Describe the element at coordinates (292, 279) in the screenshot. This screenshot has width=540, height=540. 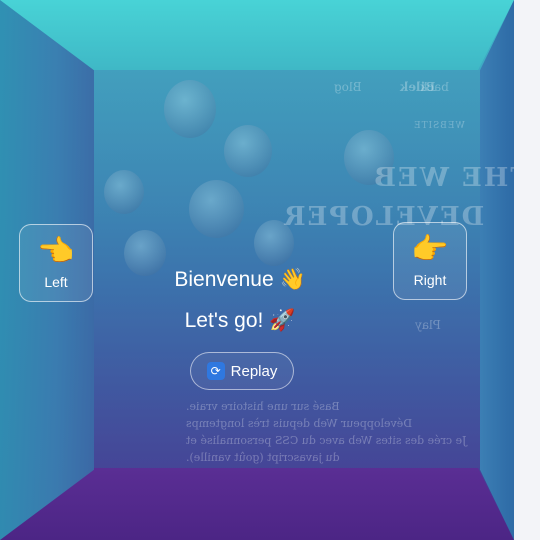
I see `waving-hand-icon: 👋` at that location.